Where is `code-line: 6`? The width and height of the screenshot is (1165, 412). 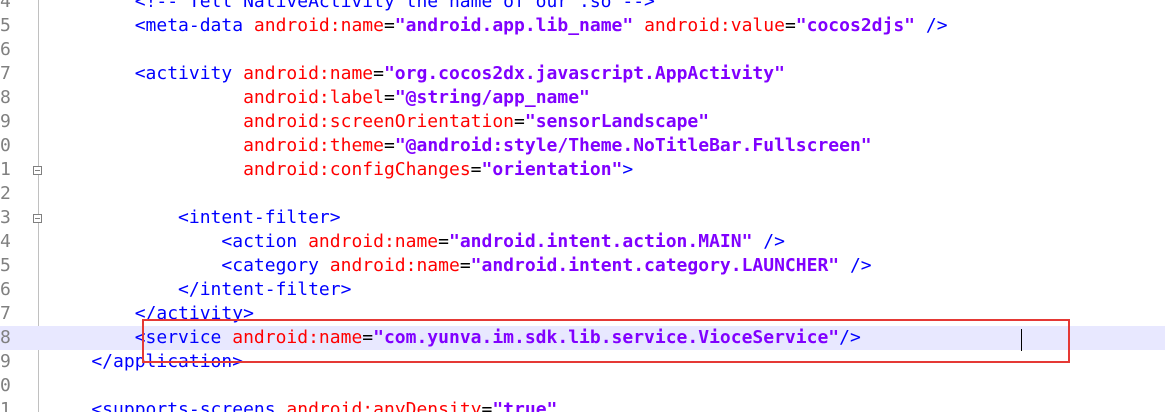 code-line: 6 is located at coordinates (582, 50).